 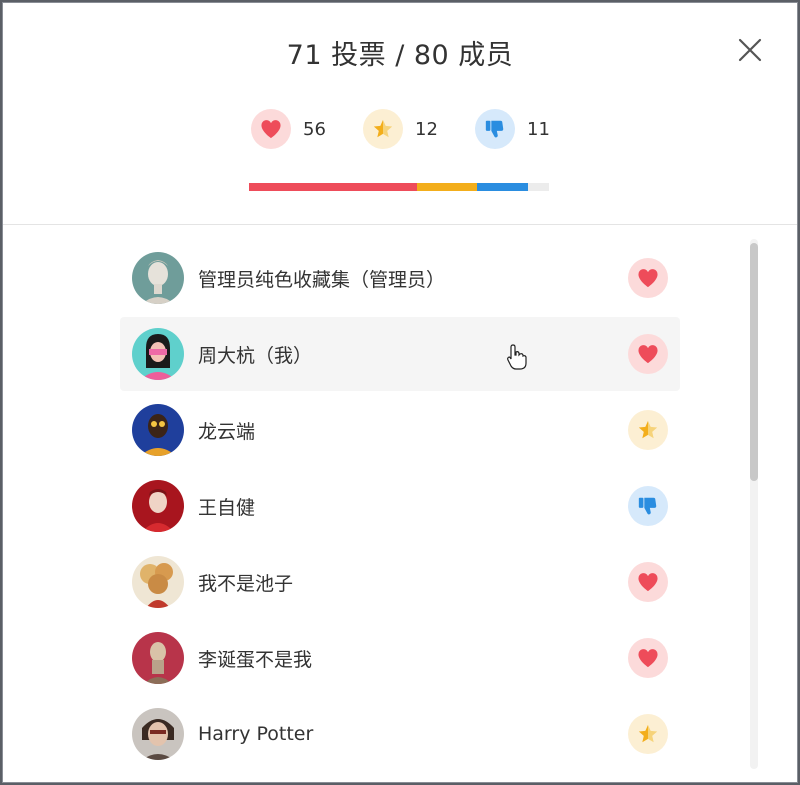 I want to click on member-name: 王自健, so click(x=227, y=507).